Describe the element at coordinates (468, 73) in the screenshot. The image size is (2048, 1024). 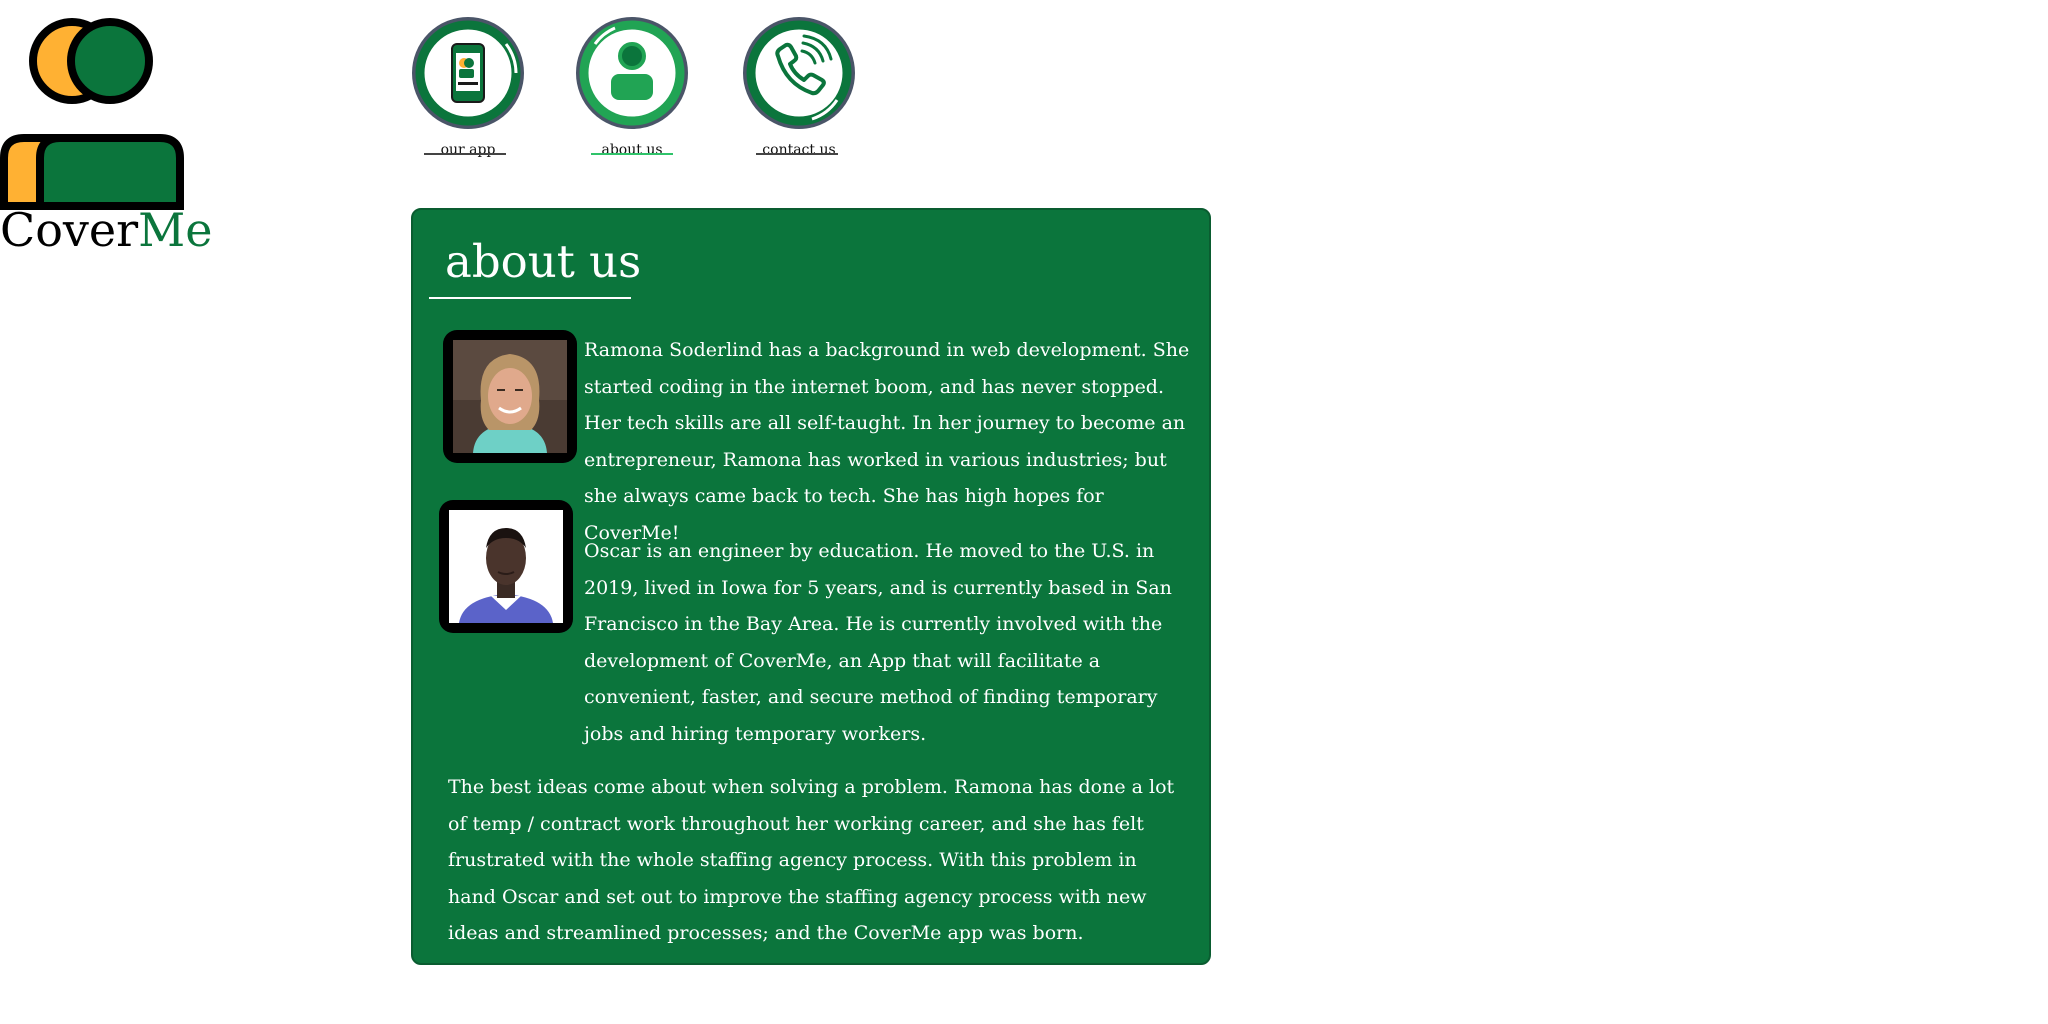
I see `phone-app-icon` at that location.